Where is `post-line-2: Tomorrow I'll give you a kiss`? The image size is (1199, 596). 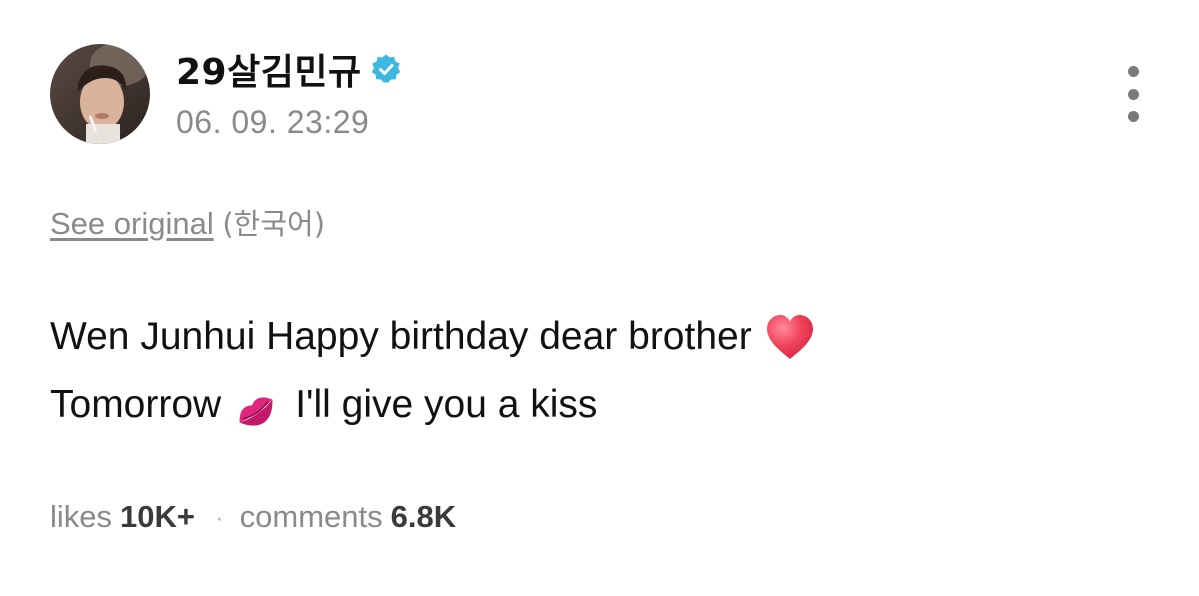
post-line-2: Tomorrow I'll give you a kiss is located at coordinates (437, 405).